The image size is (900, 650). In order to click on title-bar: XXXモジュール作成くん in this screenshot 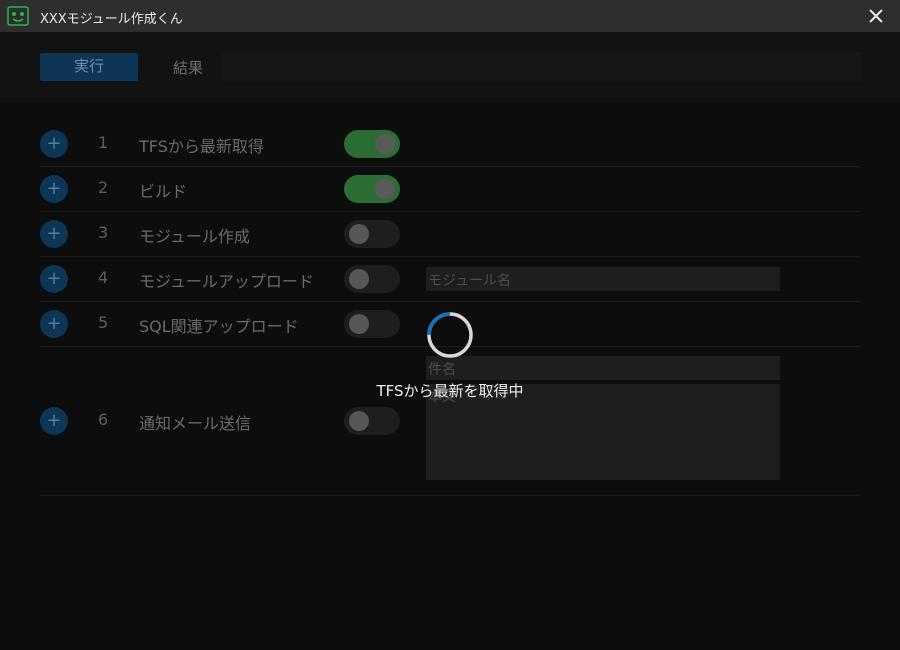, I will do `click(450, 16)`.